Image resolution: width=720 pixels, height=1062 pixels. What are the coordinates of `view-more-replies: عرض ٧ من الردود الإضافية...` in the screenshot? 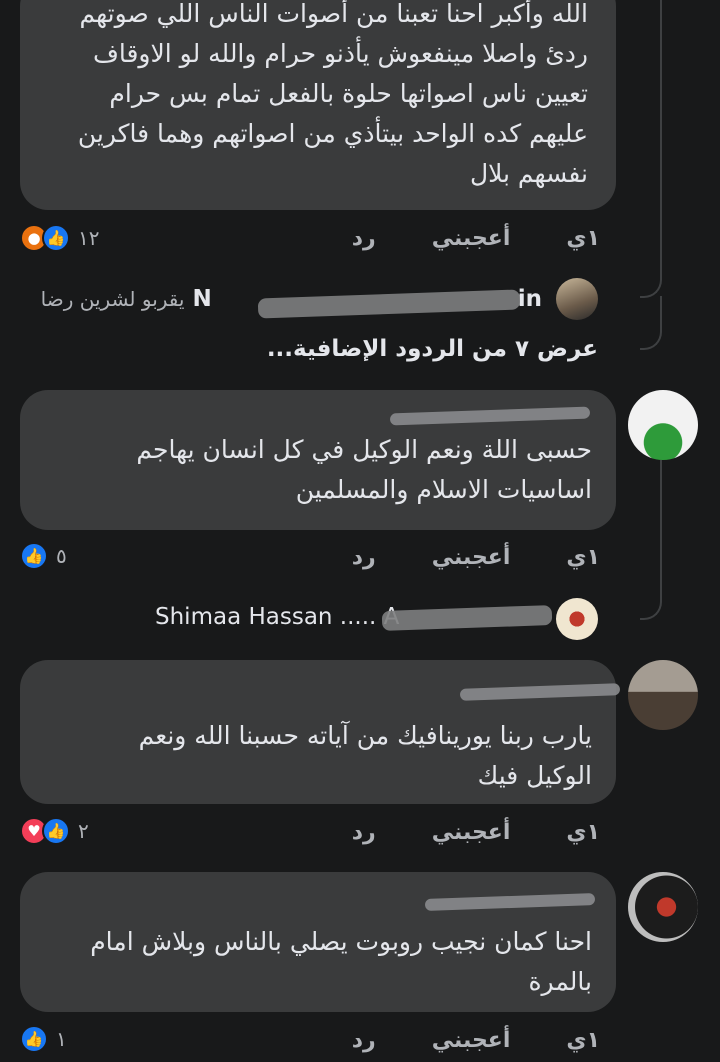 It's located at (432, 349).